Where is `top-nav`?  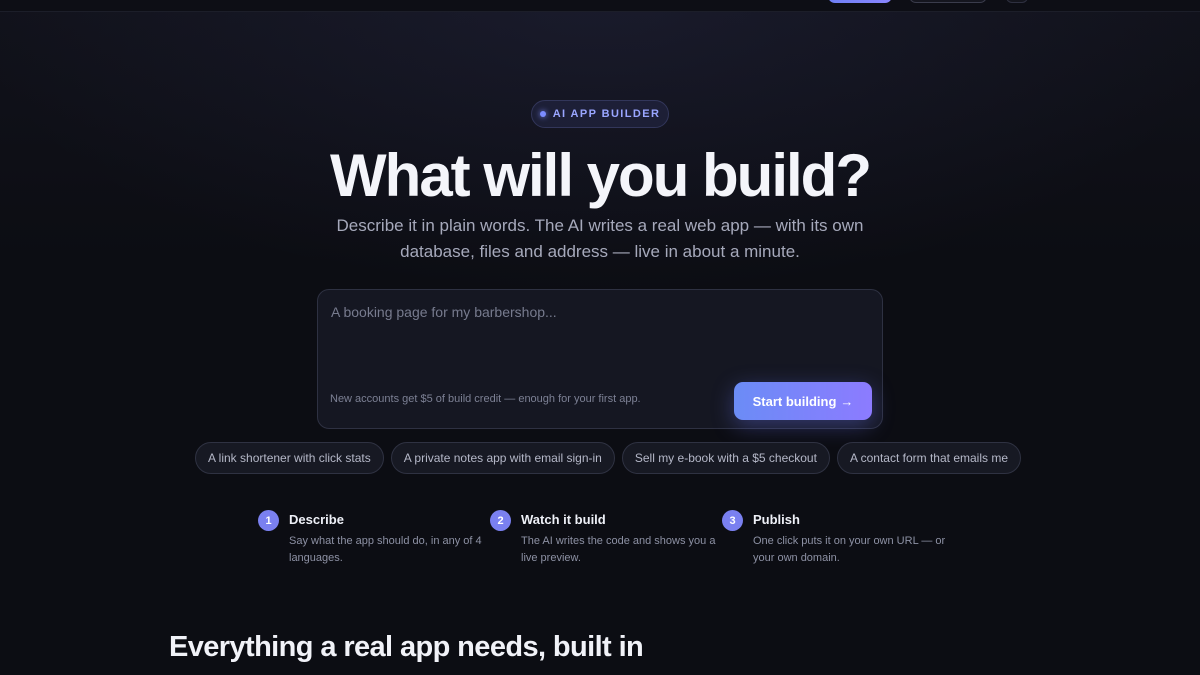
top-nav is located at coordinates (600, 6).